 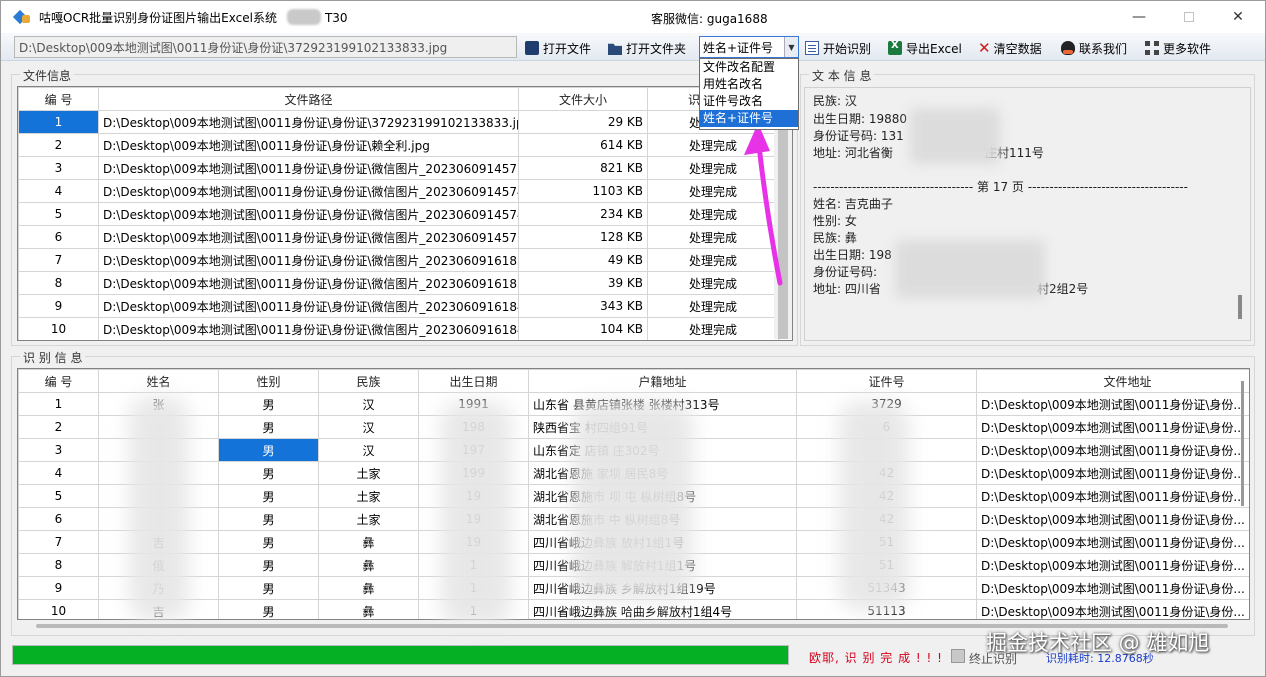 I want to click on column-header: 文件地址, so click(x=1112, y=381).